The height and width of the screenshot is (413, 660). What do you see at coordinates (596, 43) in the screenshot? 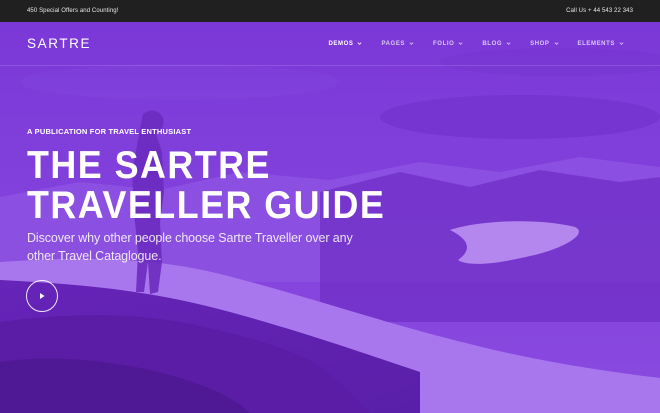
I see `nav-item-label: ELEMENTS` at bounding box center [596, 43].